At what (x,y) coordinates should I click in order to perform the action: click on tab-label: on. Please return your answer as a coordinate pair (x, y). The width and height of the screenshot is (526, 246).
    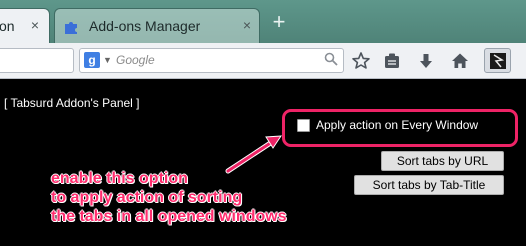
    Looking at the image, I should click on (7, 26).